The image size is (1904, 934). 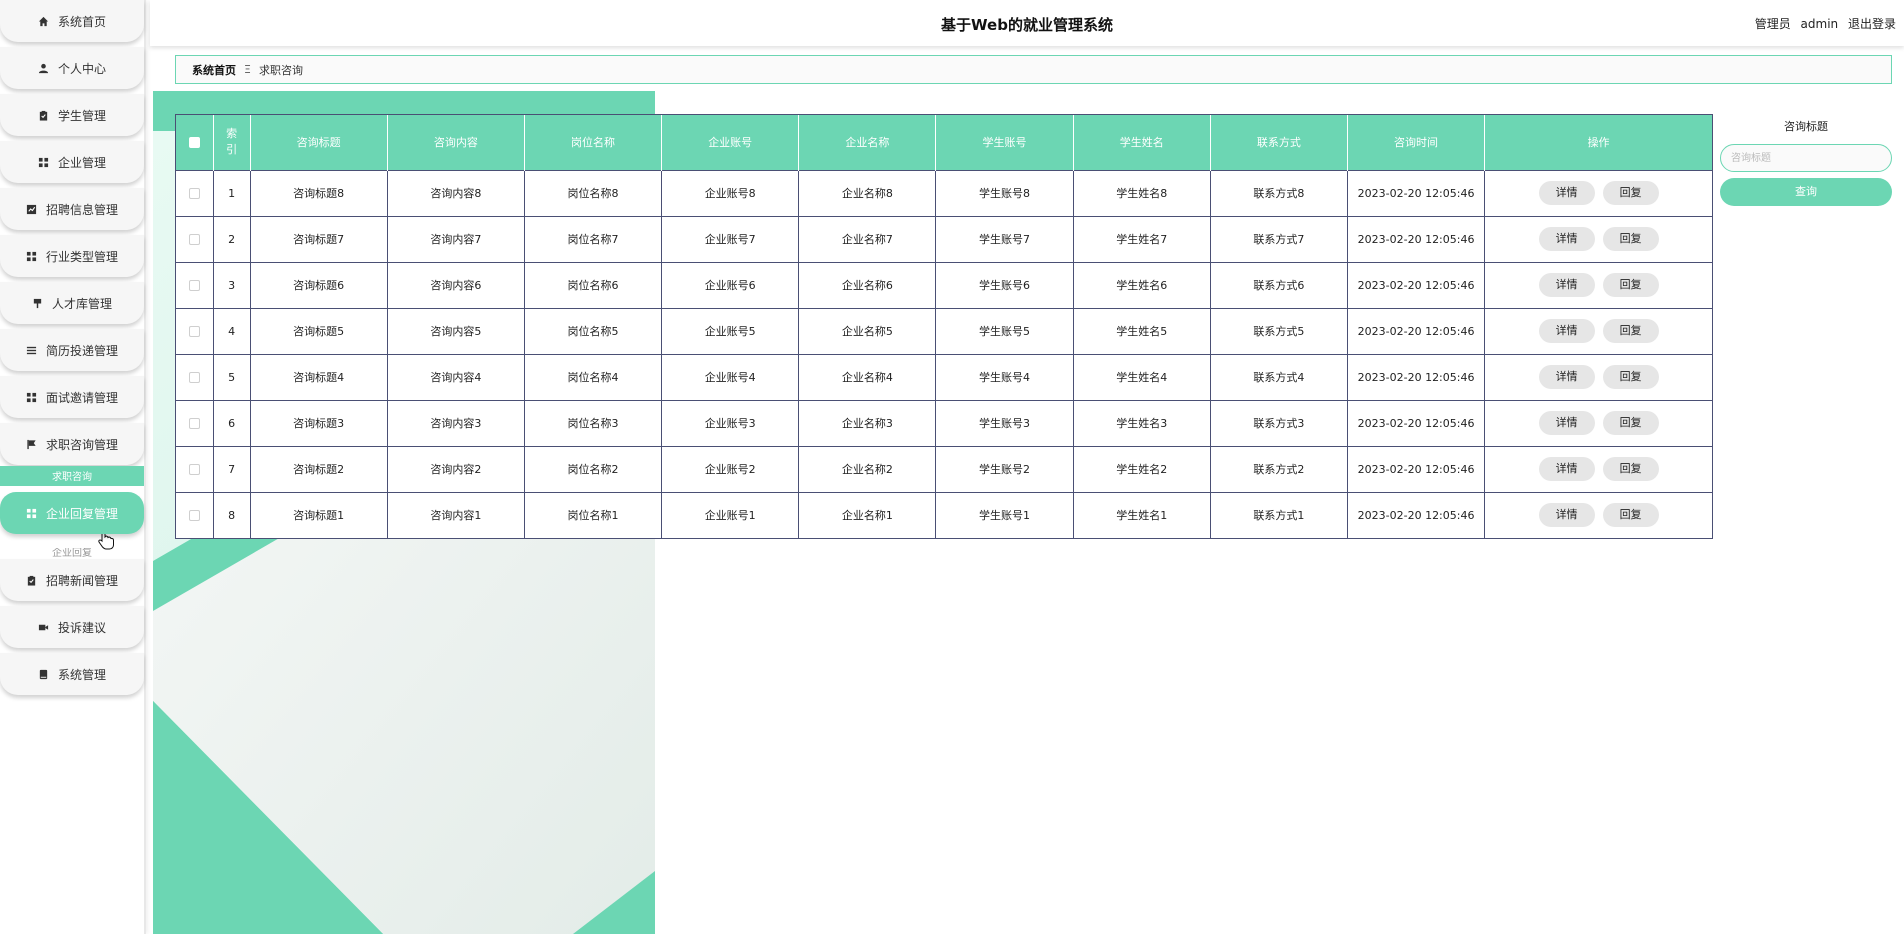 I want to click on table-cell: 咨询内容6, so click(x=456, y=284).